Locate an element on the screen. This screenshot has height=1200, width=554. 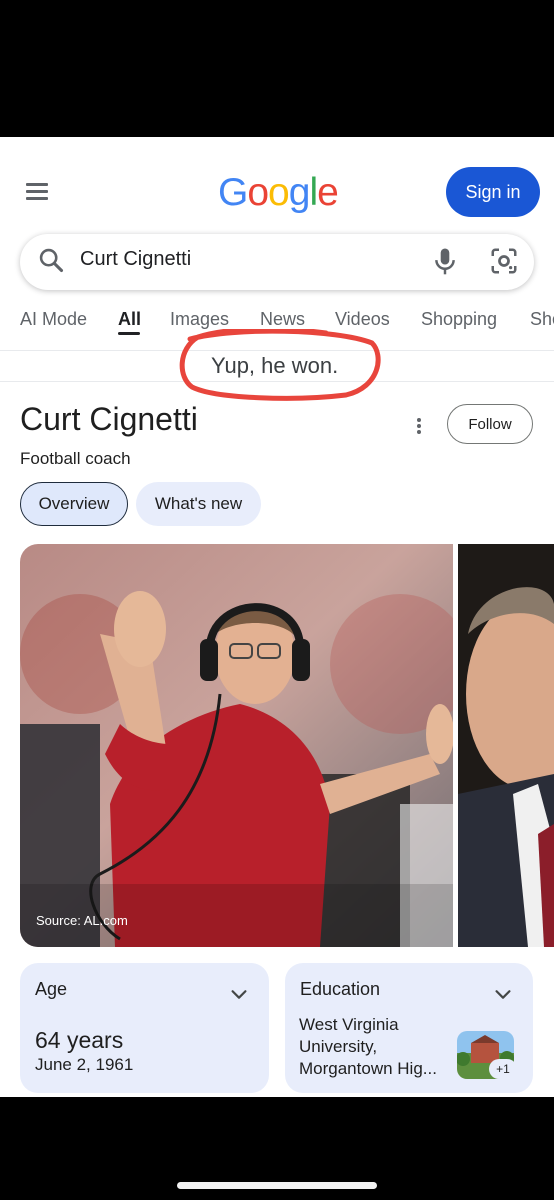
status-bar-area is located at coordinates (277, 68).